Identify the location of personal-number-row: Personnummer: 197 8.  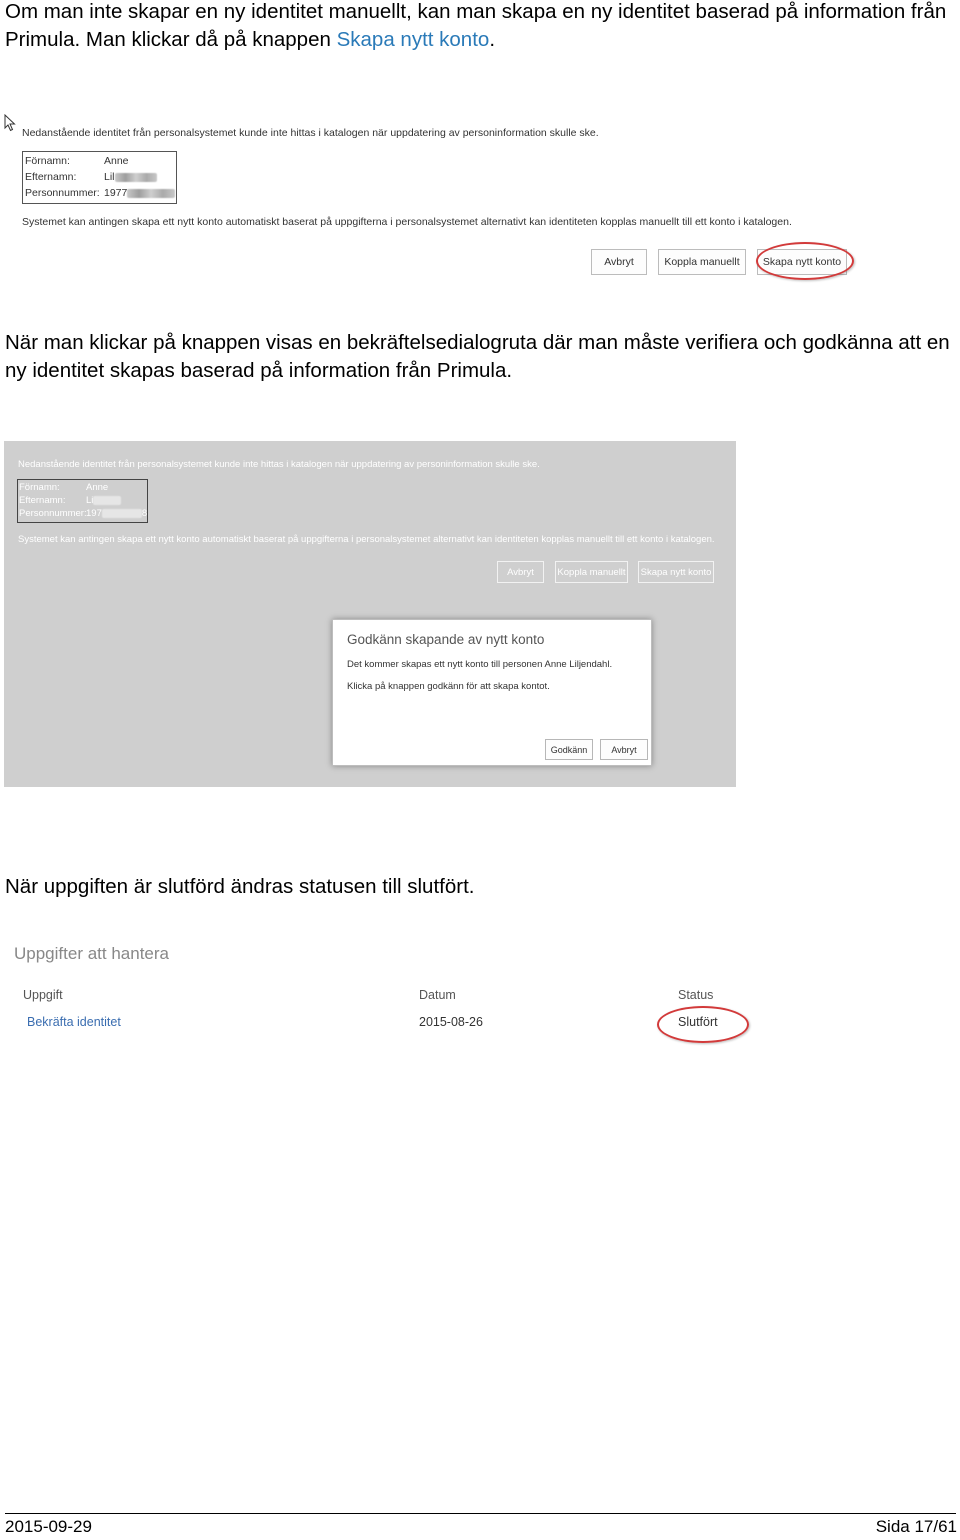
(83, 513).